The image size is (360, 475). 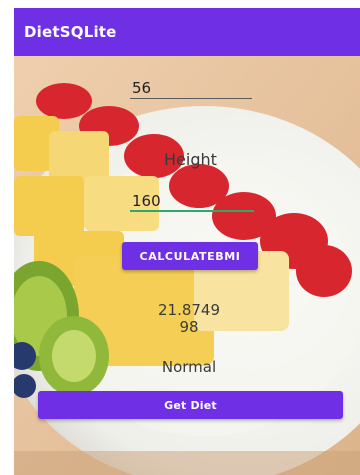 I want to click on bmi-value-line1: 21.8749, so click(x=189, y=310).